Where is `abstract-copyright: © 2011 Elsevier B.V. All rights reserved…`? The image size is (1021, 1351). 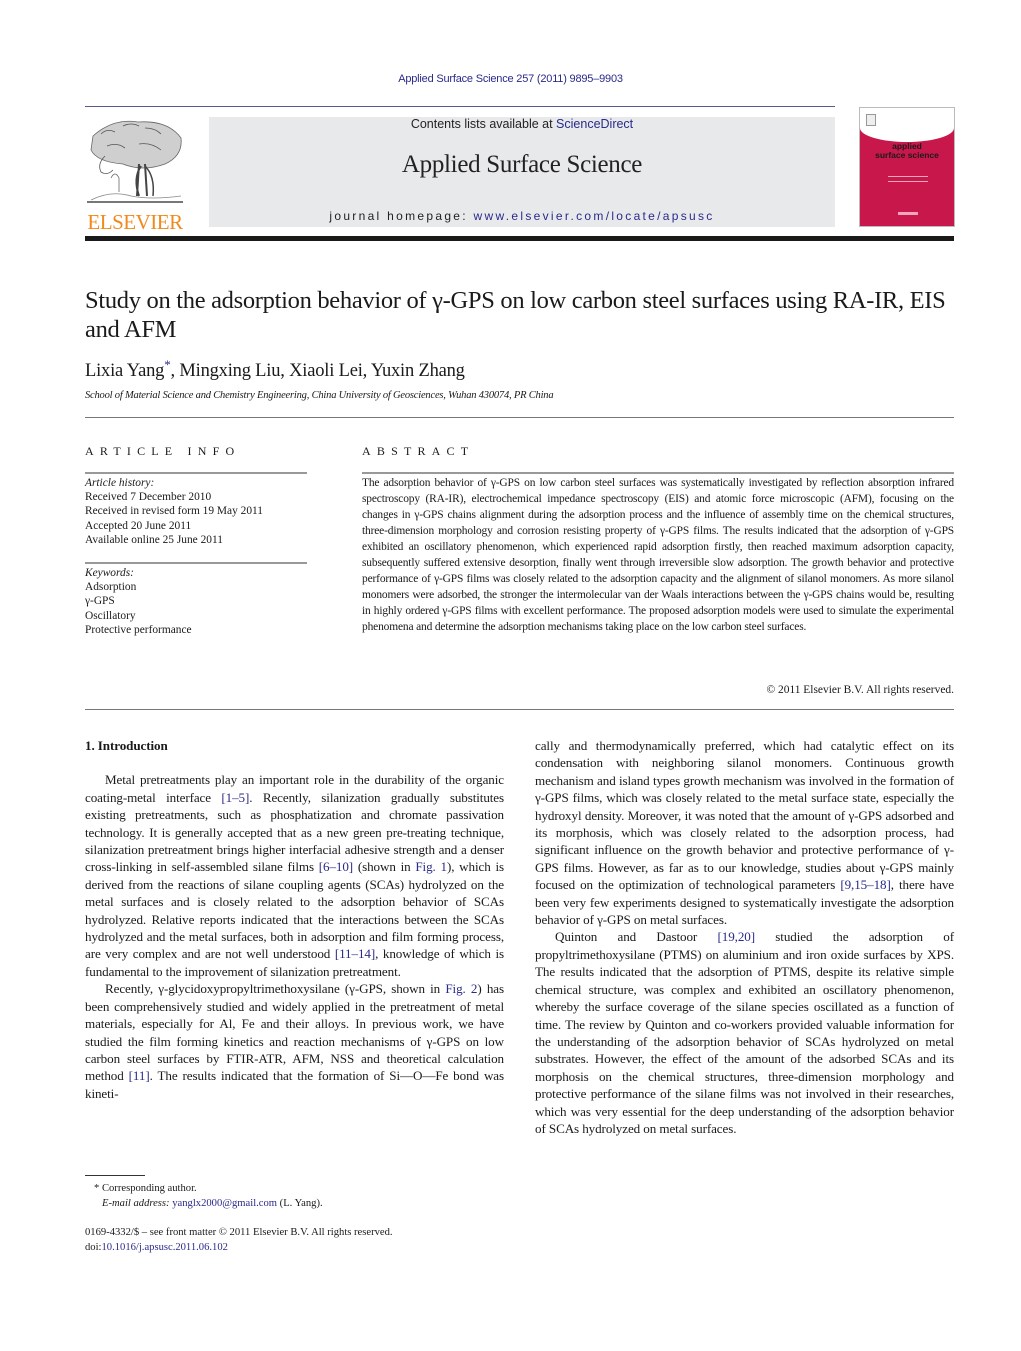
abstract-copyright: © 2011 Elsevier B.V. All rights reserved… is located at coordinates (860, 690).